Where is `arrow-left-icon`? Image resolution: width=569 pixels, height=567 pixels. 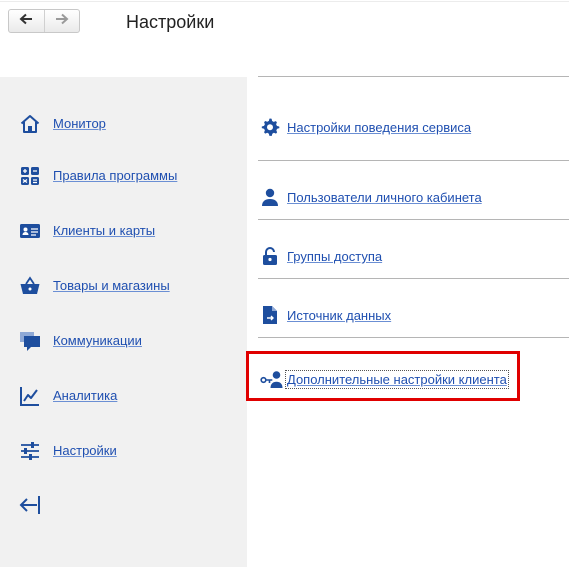
arrow-left-icon is located at coordinates (26, 21).